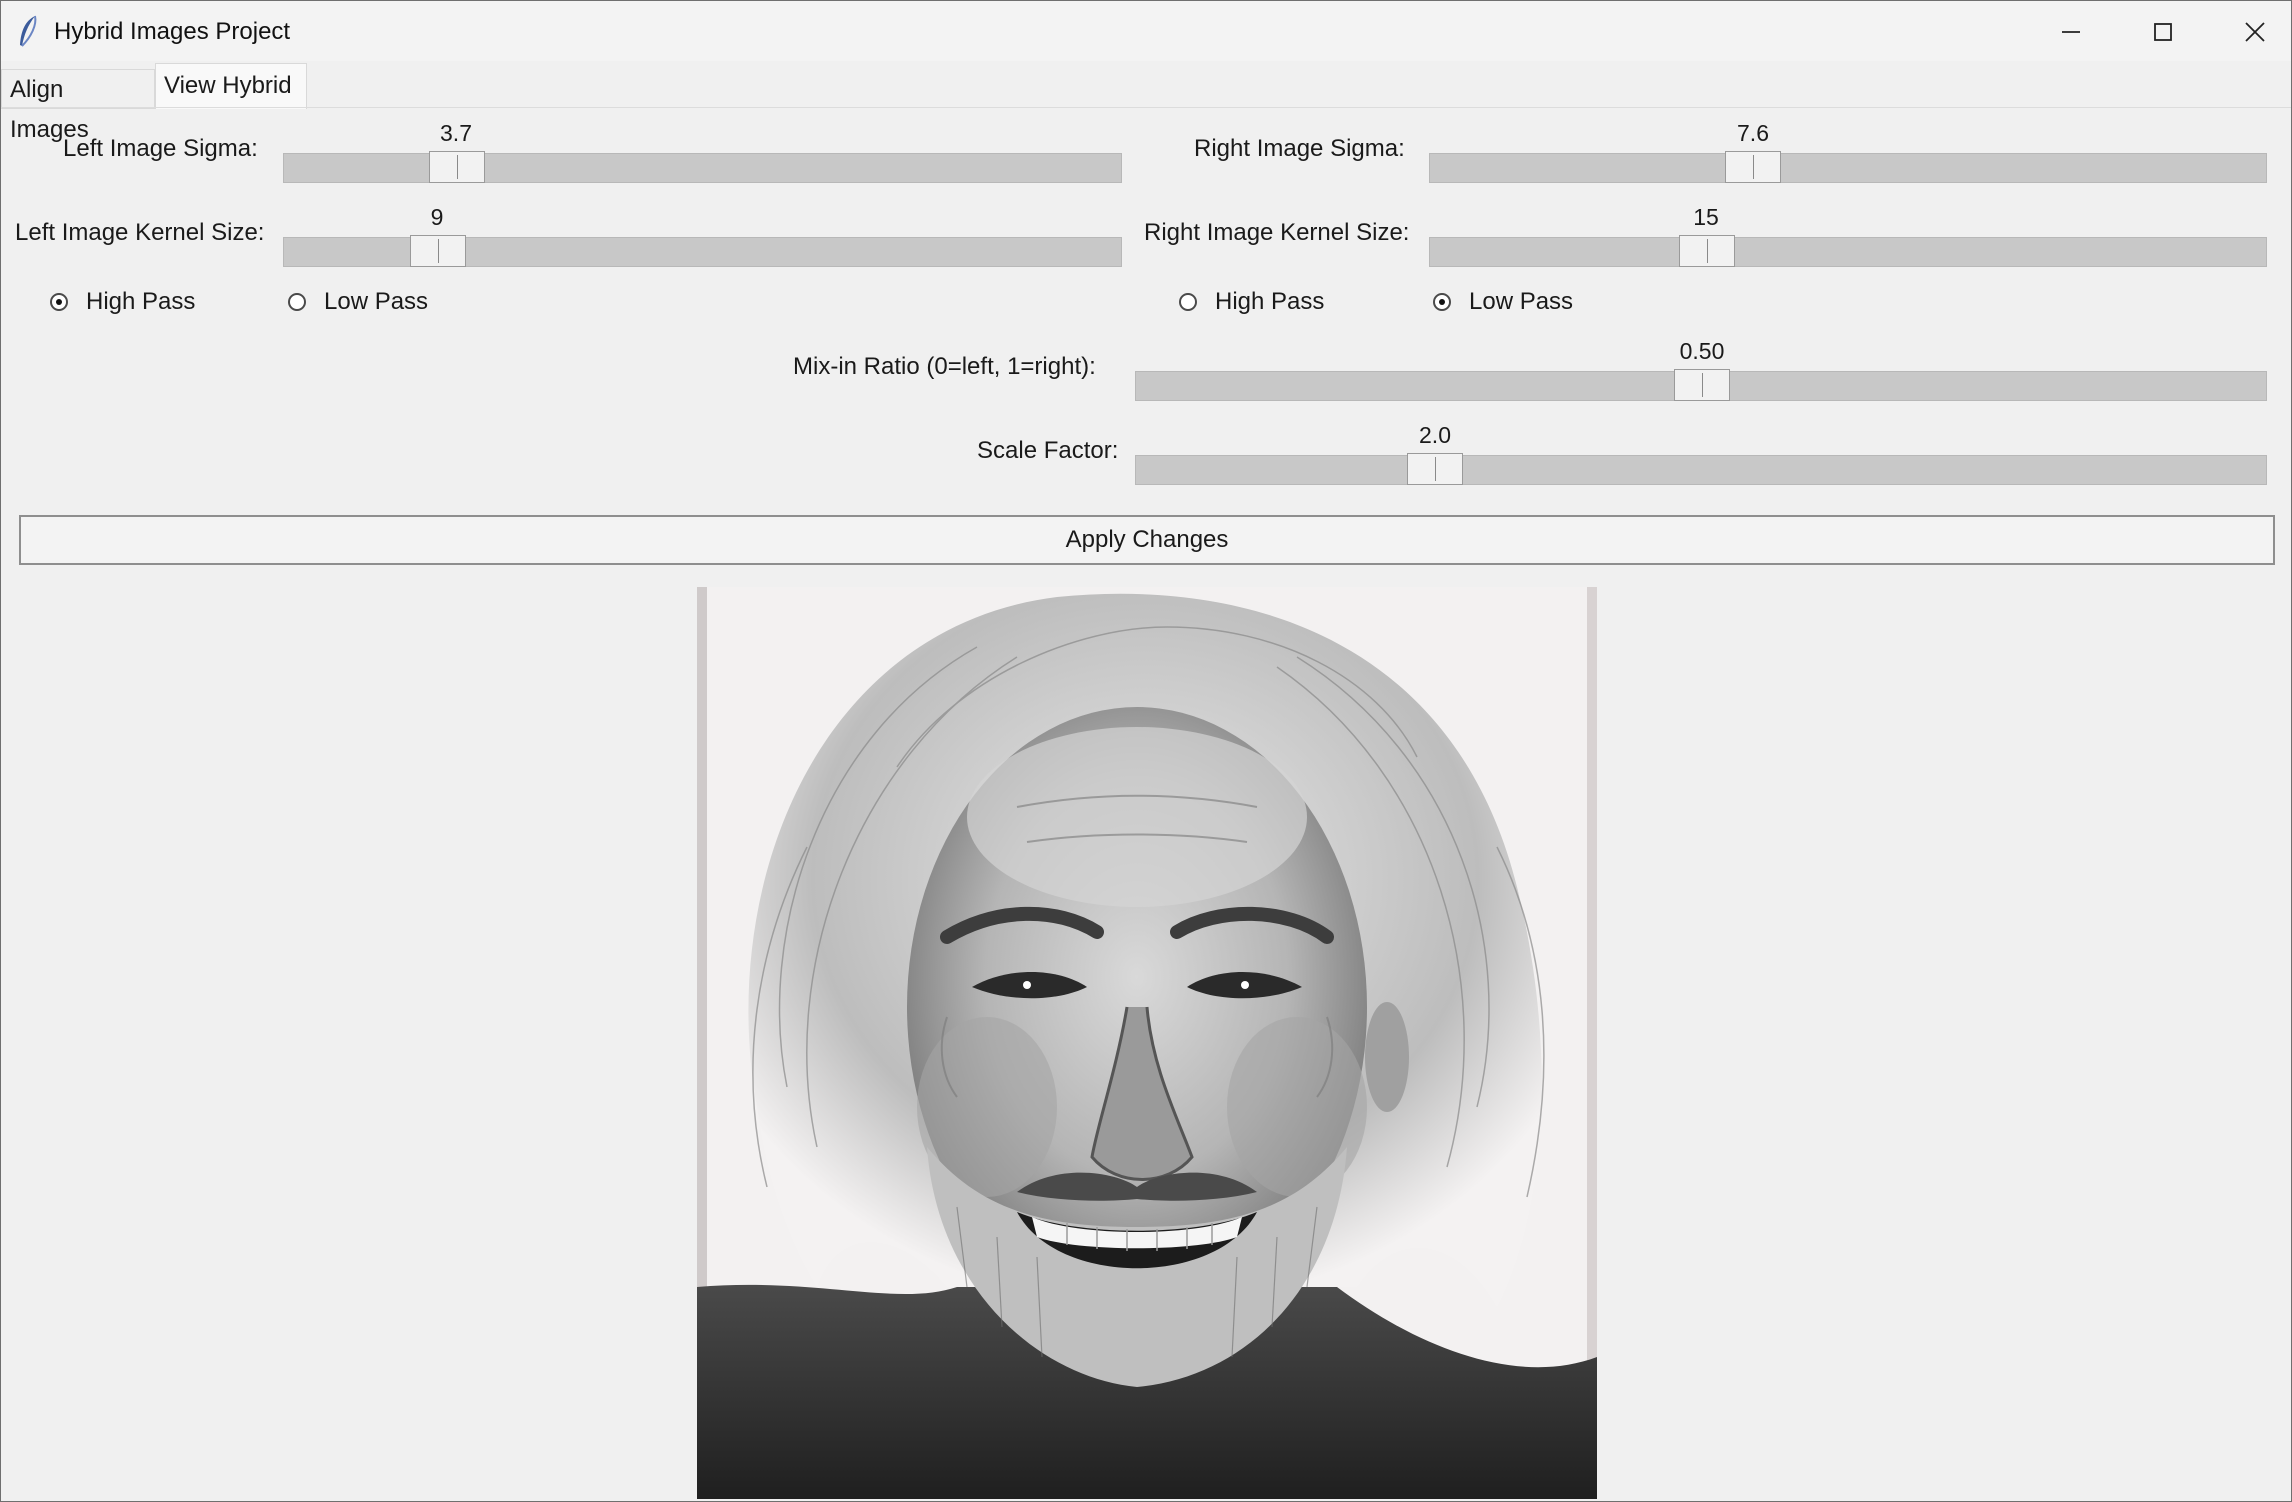 This screenshot has height=1502, width=2292. Describe the element at coordinates (1442, 302) in the screenshot. I see `right-low-pass-radio-dot` at that location.